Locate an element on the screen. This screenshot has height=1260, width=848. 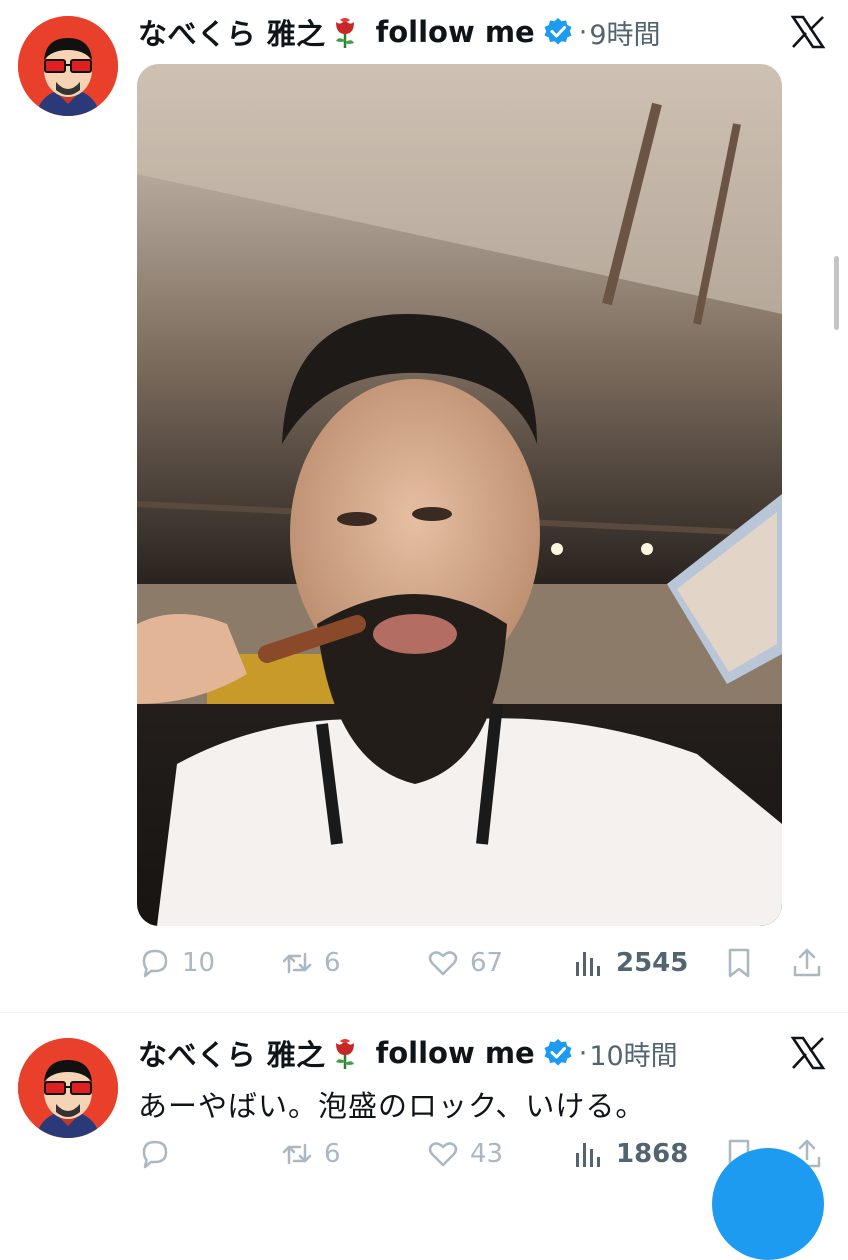
reply-button is located at coordinates (160, 1154).